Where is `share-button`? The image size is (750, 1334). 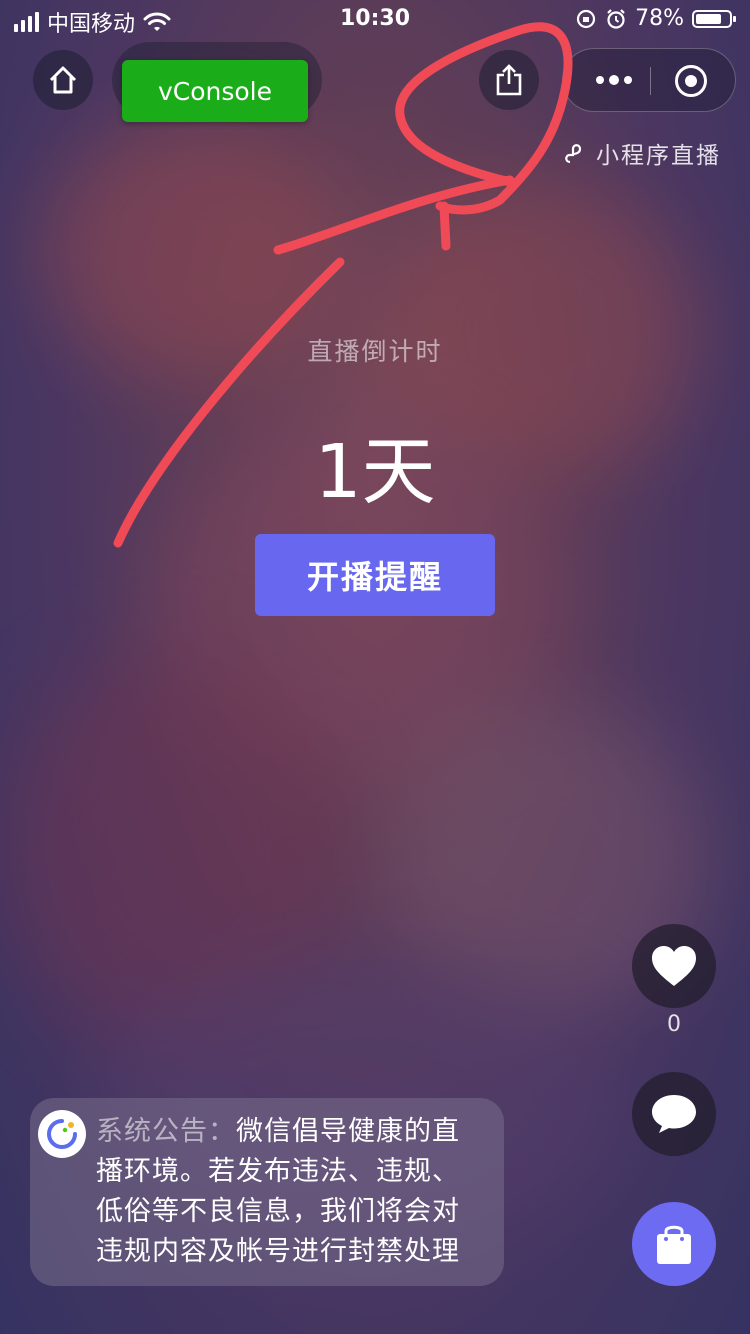 share-button is located at coordinates (509, 80).